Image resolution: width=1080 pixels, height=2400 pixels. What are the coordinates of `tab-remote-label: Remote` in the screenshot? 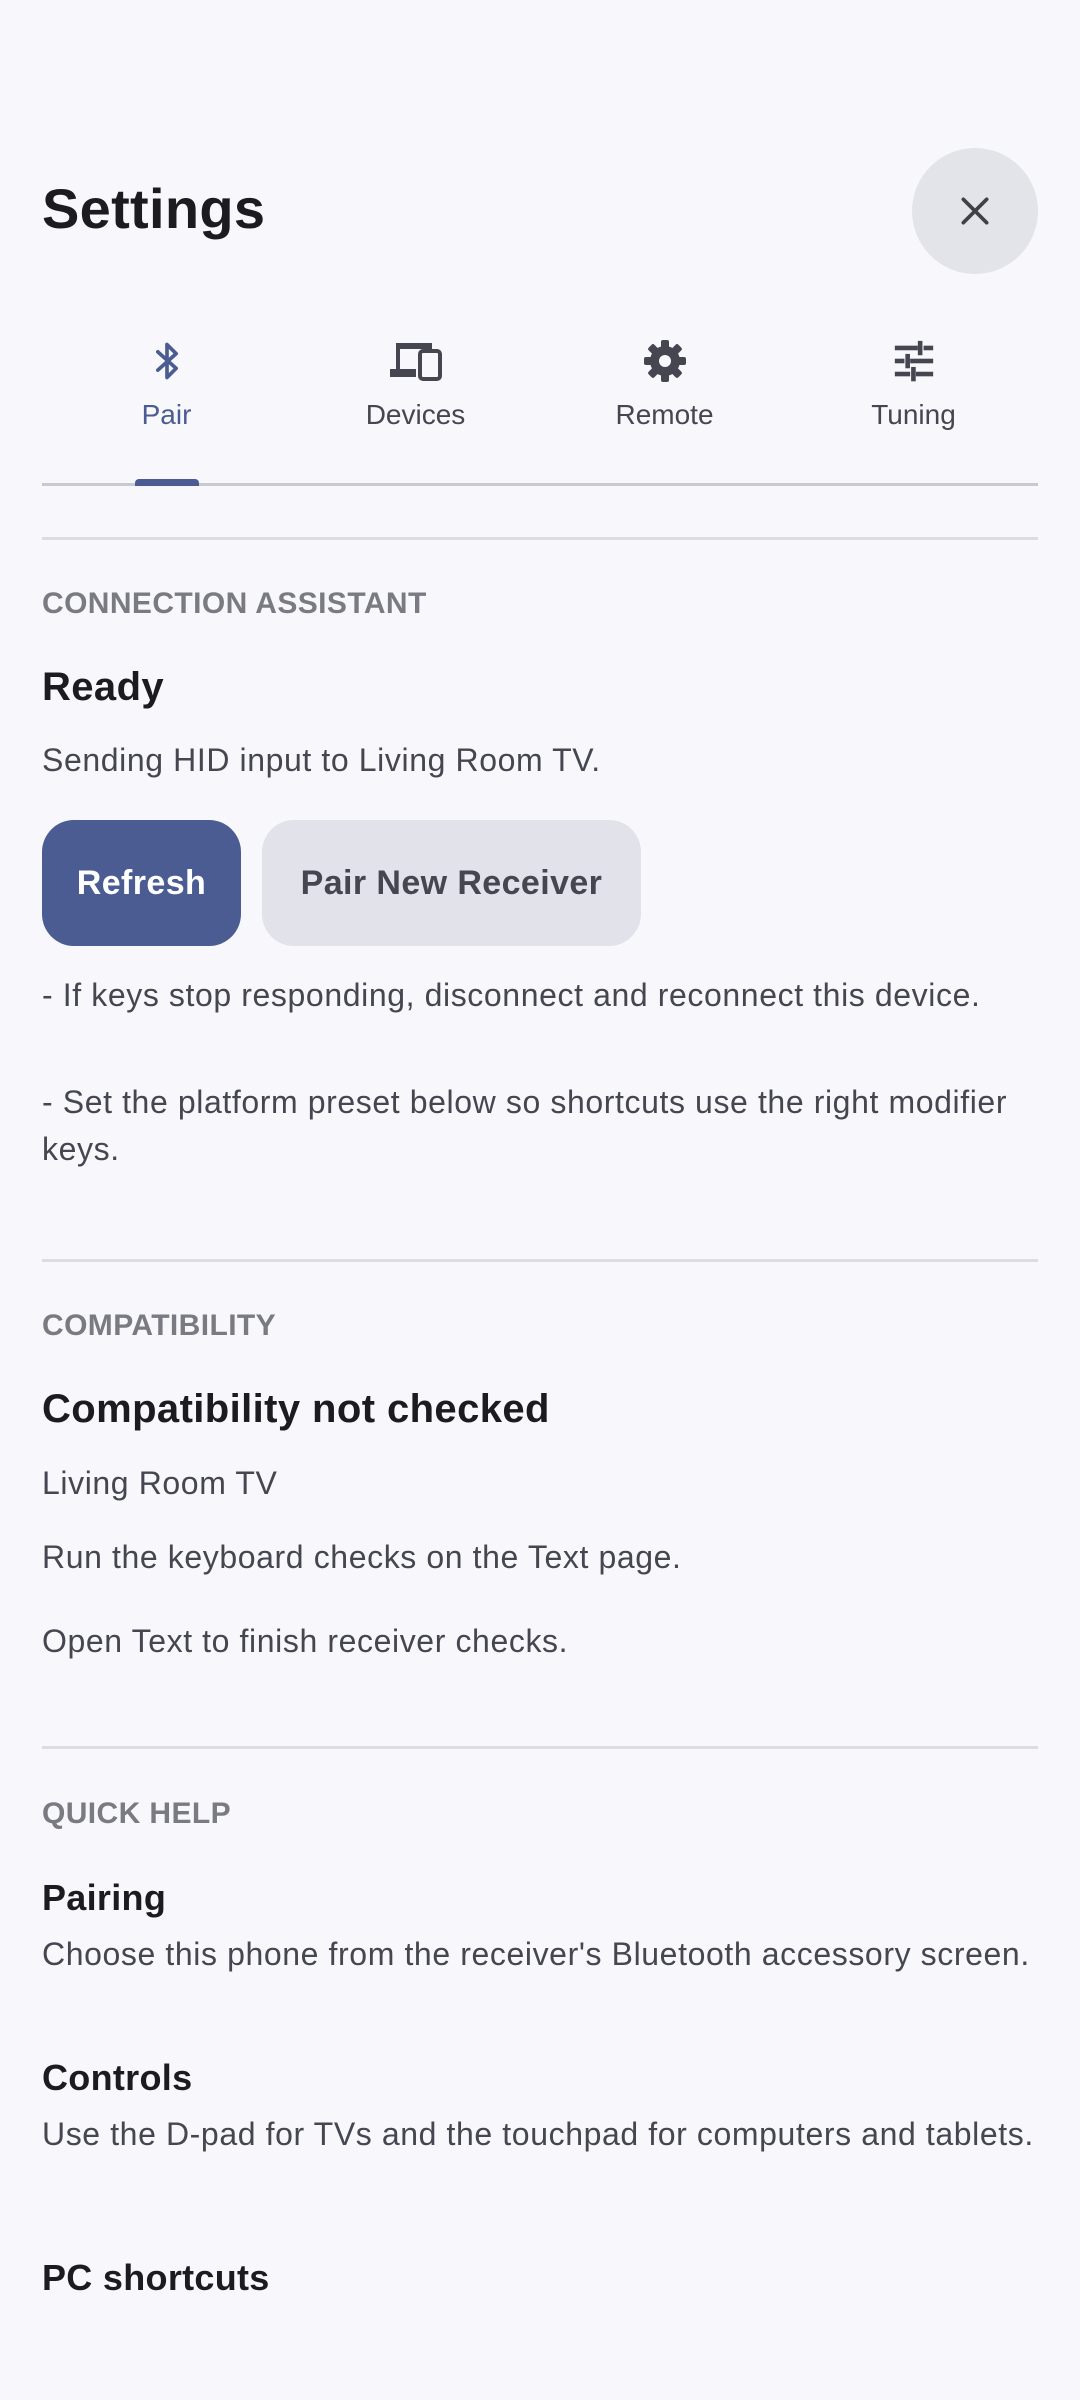 It's located at (664, 414).